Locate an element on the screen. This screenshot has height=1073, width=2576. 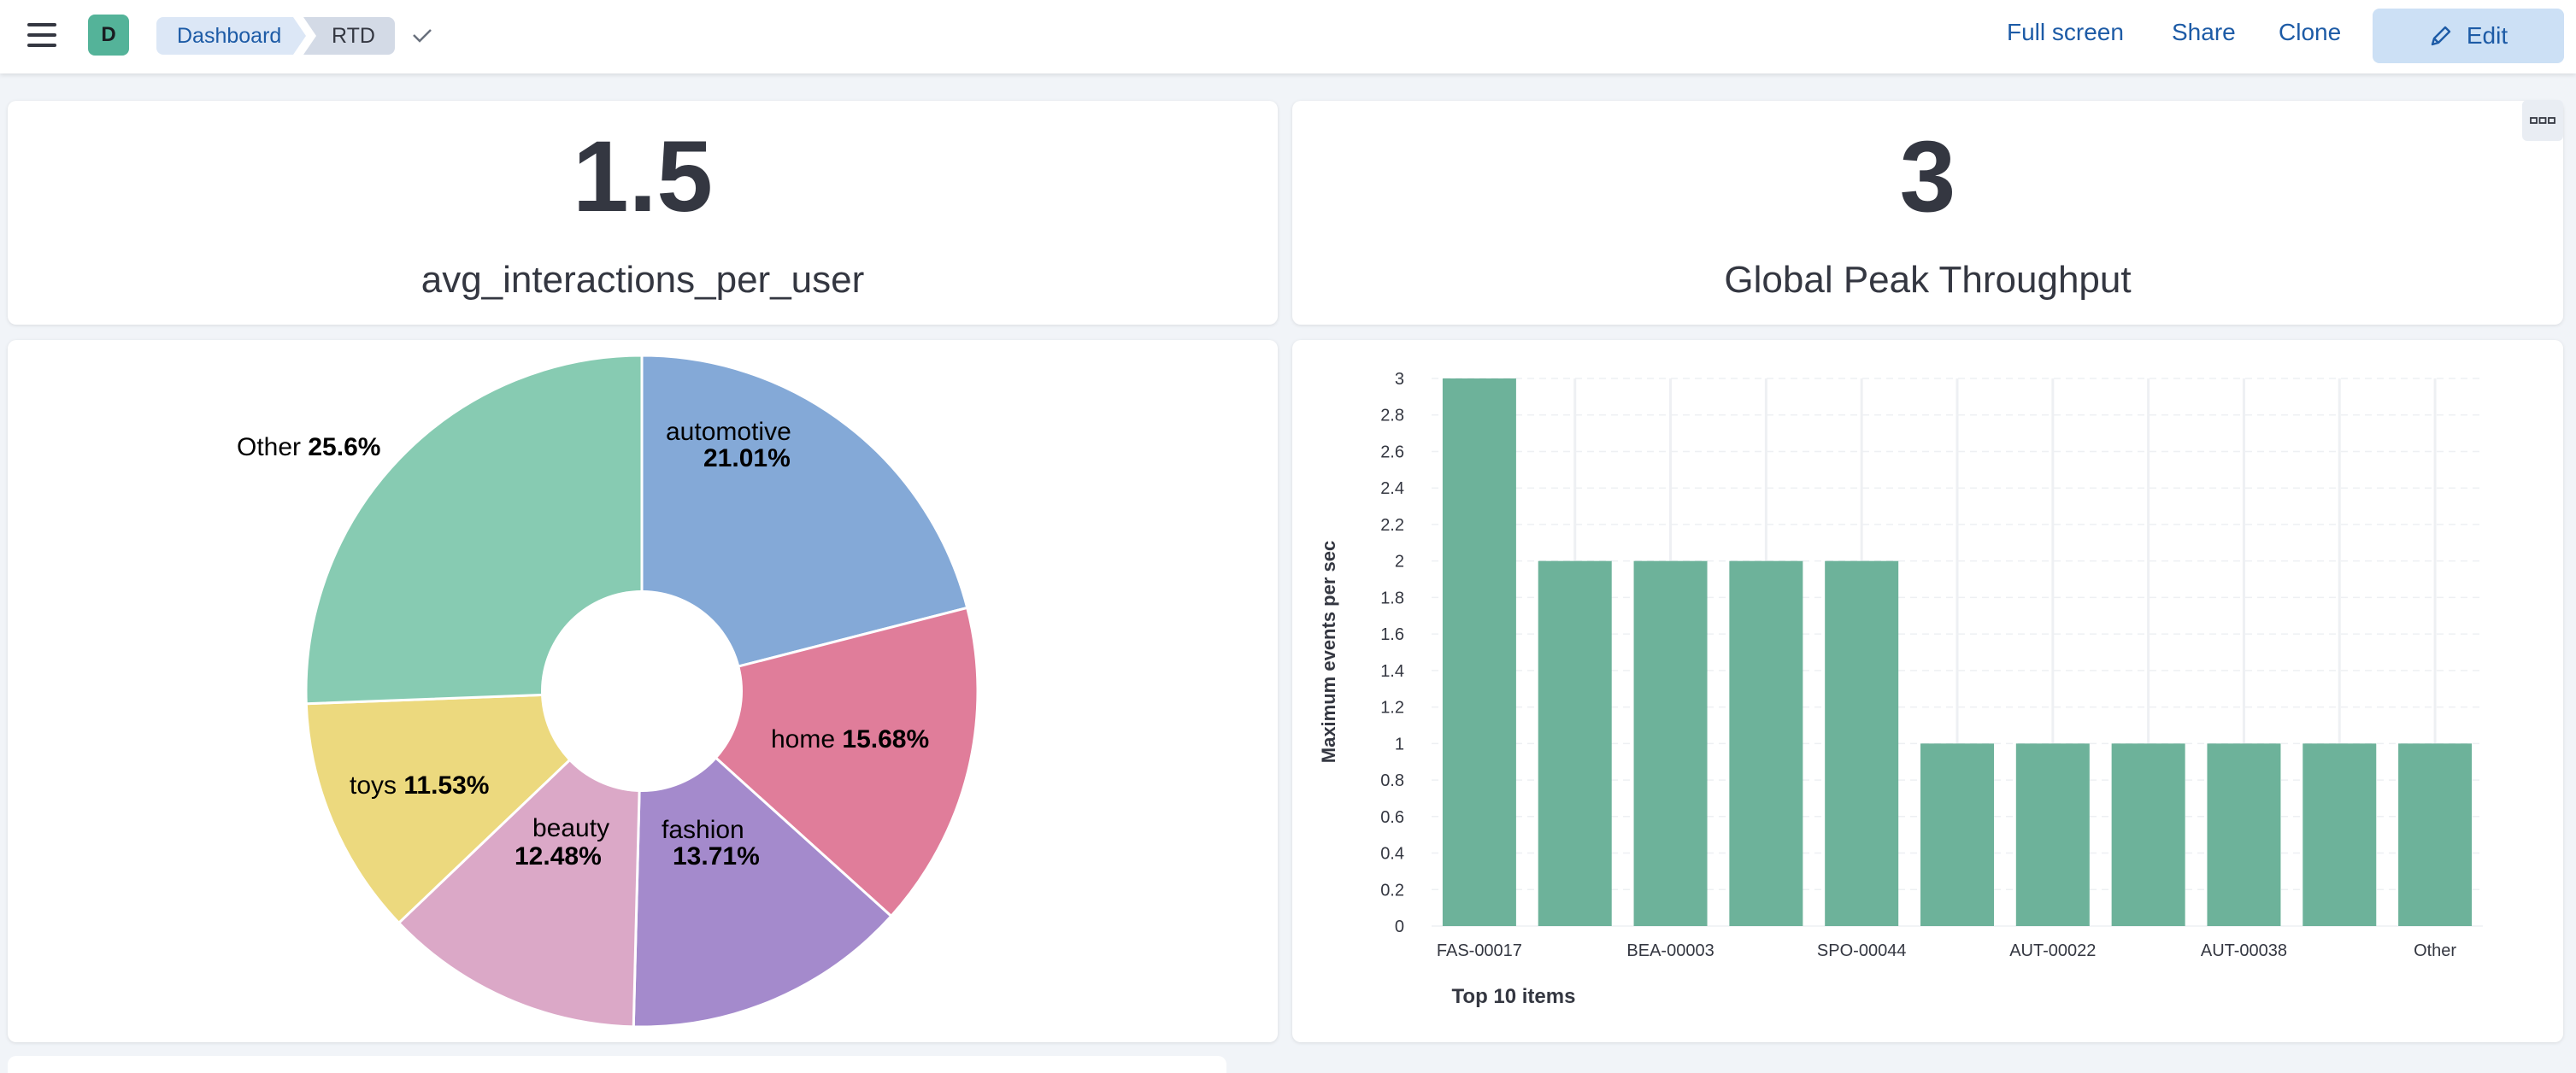
clone-link: Clone is located at coordinates (2310, 32).